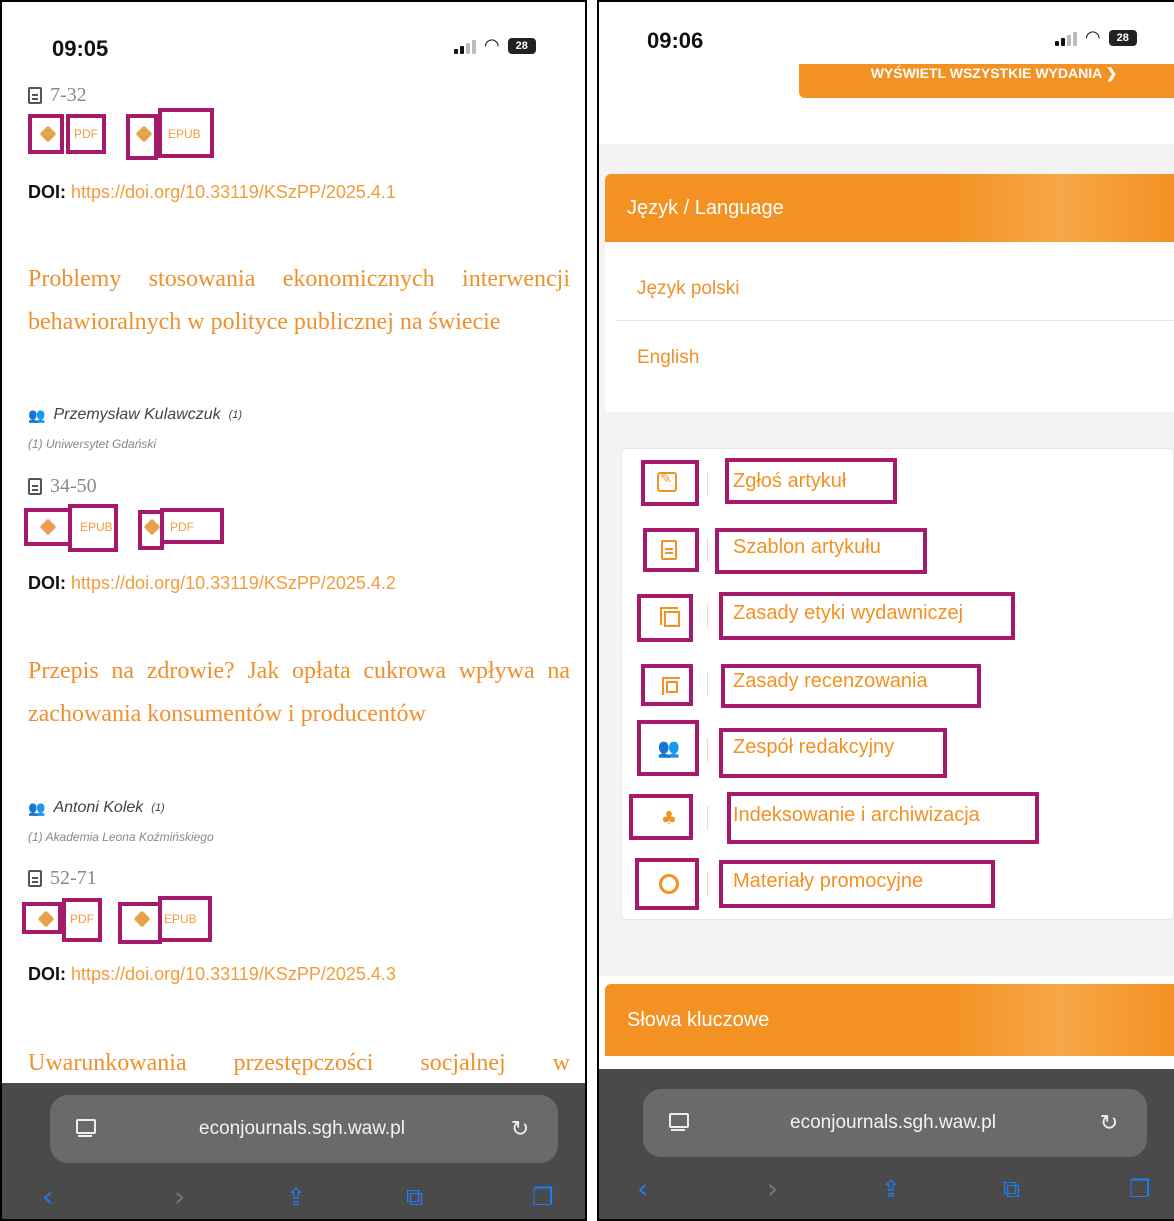 Image resolution: width=1174 pixels, height=1221 pixels. I want to click on language-english-link: English, so click(668, 358).